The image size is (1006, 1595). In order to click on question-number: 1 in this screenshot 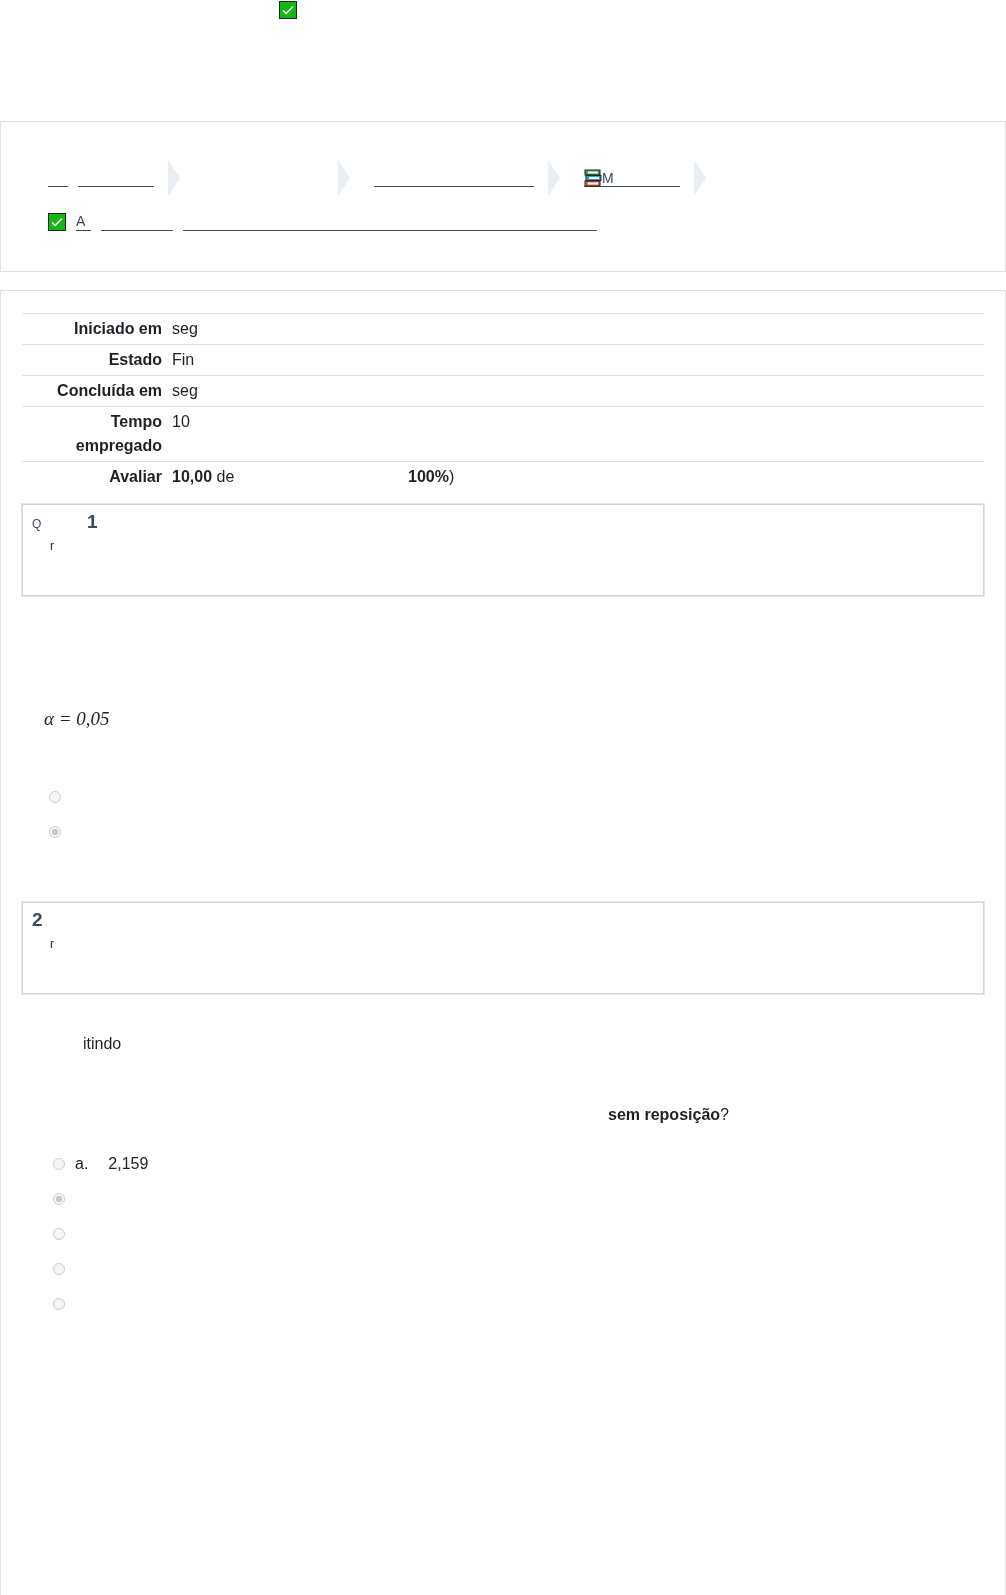, I will do `click(92, 522)`.